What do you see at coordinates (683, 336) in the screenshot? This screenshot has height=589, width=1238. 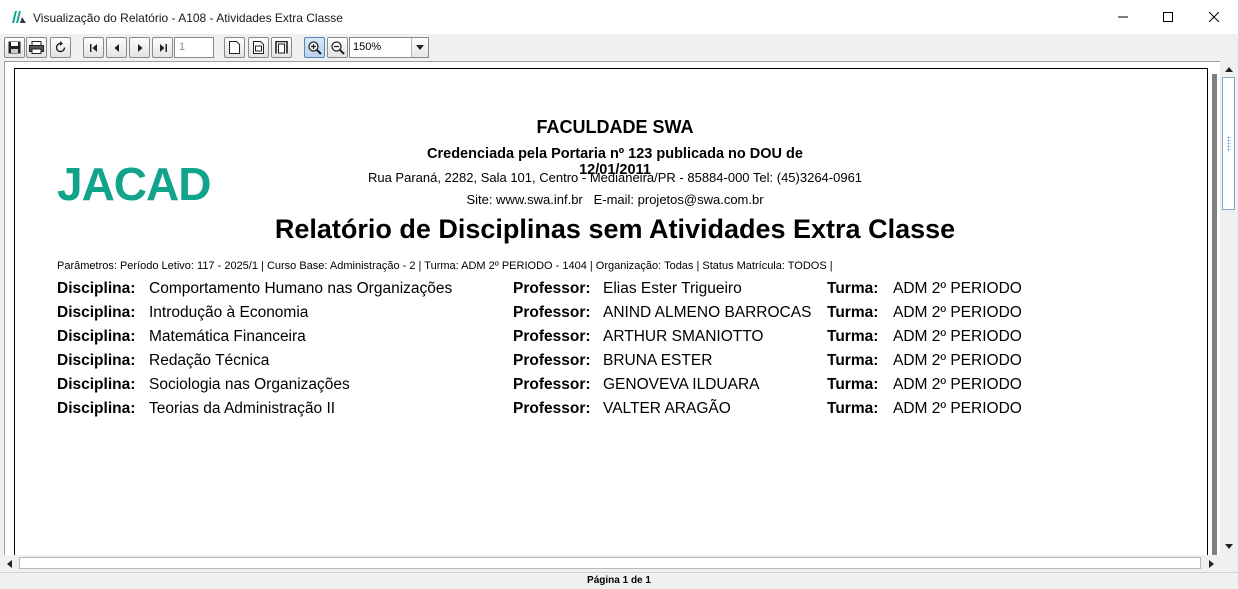 I see `professor-value: ARTHUR SMANIOTTO` at bounding box center [683, 336].